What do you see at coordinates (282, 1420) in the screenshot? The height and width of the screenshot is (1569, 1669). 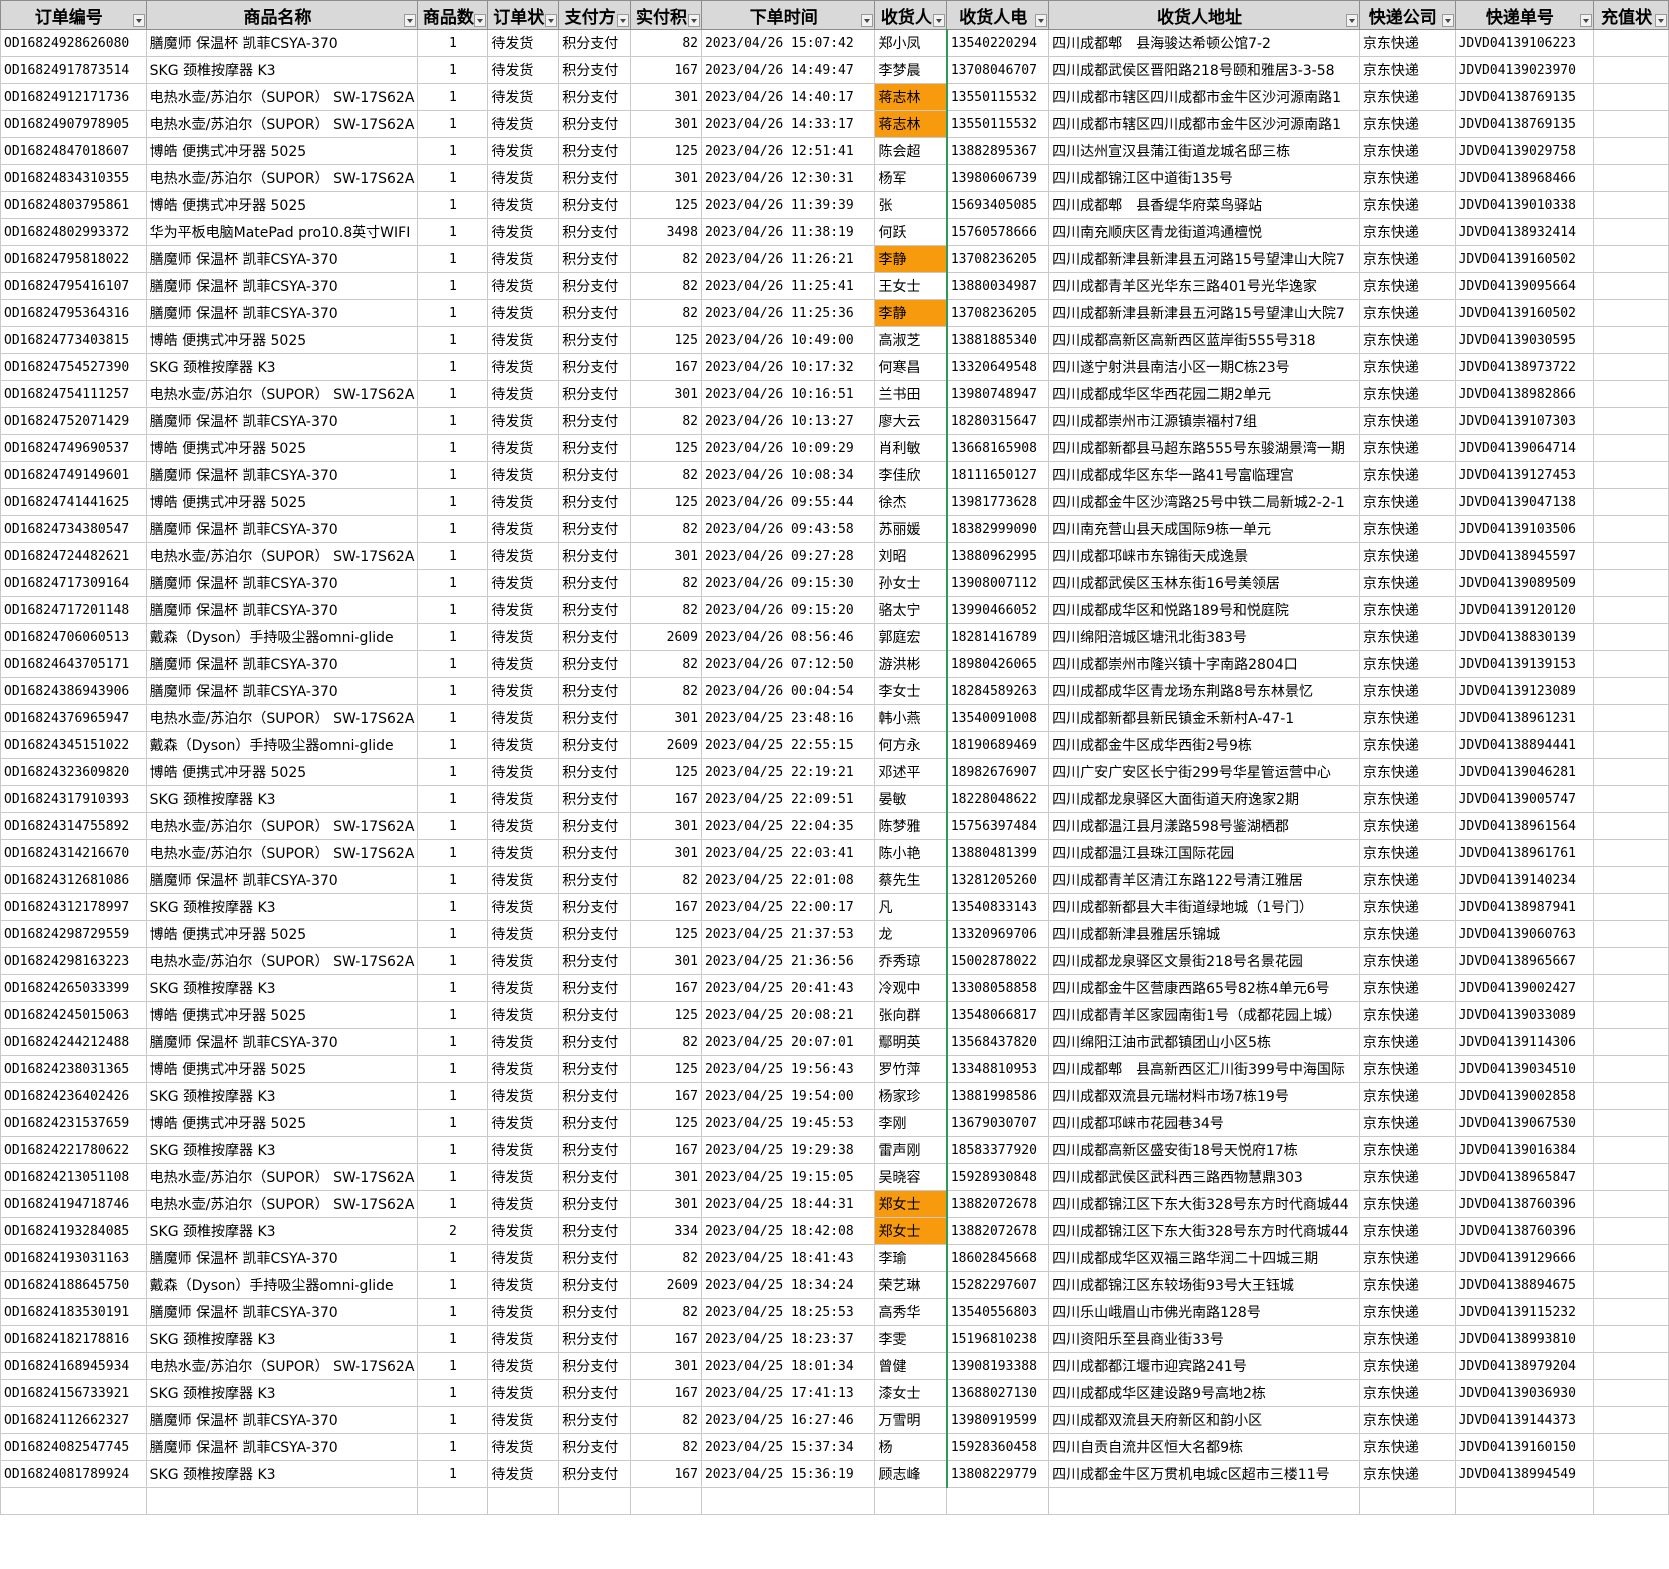 I see `cell-product-name: 膳魔师 保温杯 凯菲CSYA-370` at bounding box center [282, 1420].